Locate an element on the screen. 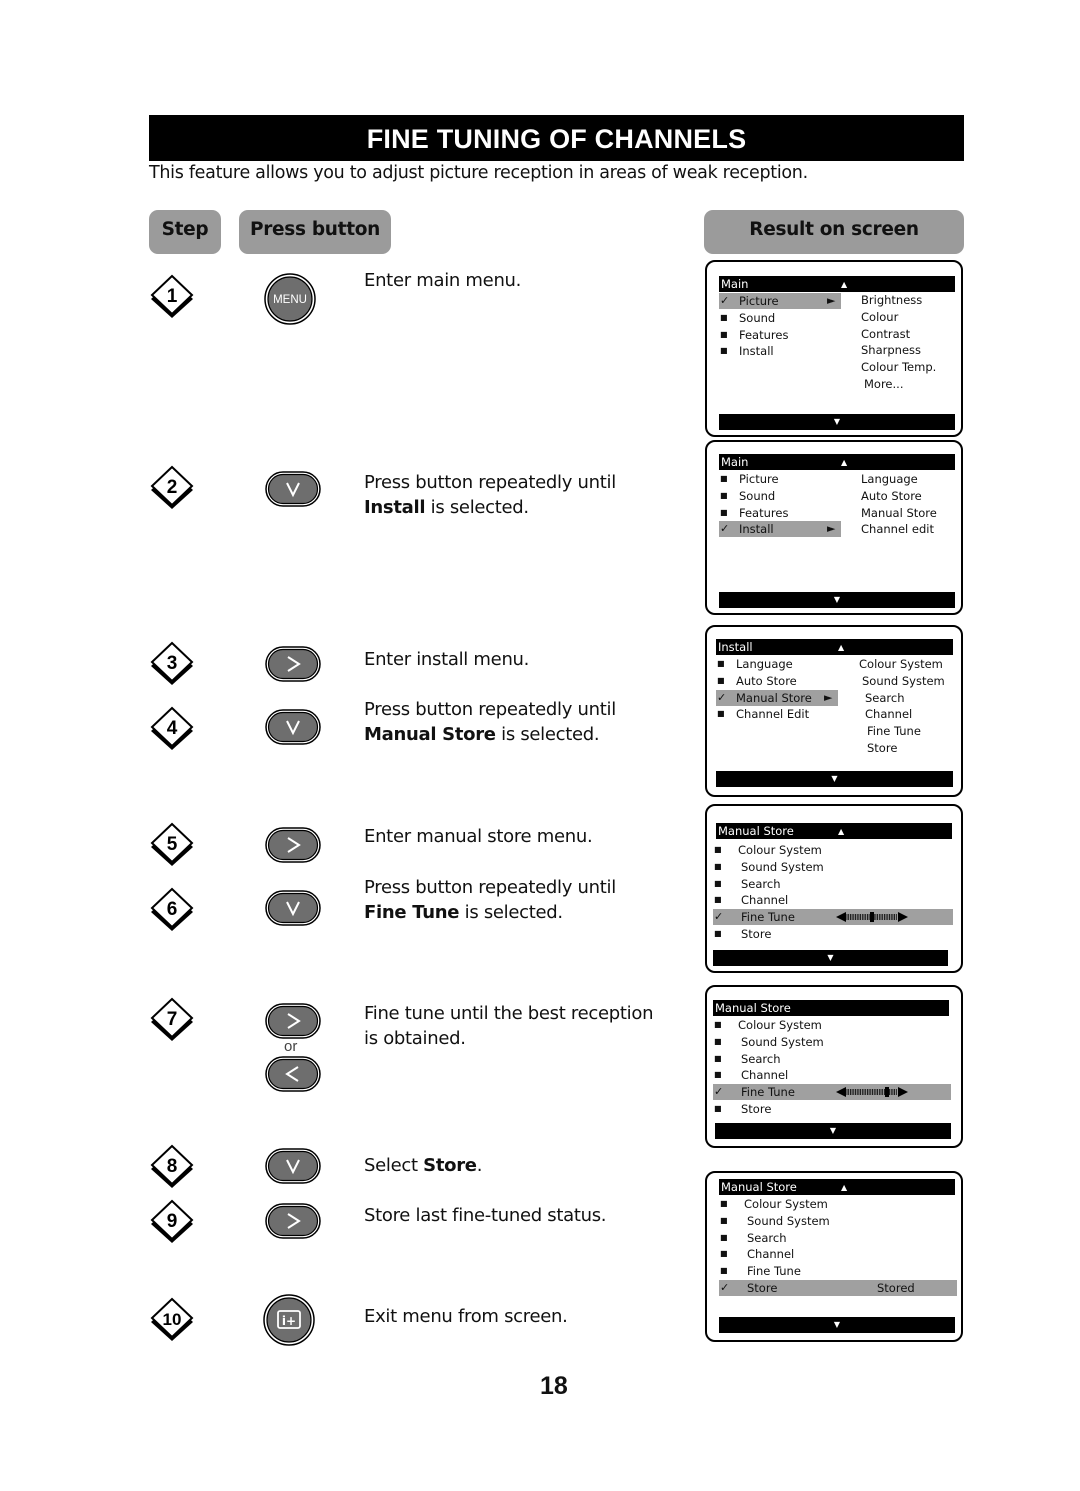  menu-item: ■ Channel Edit is located at coordinates (777, 714).